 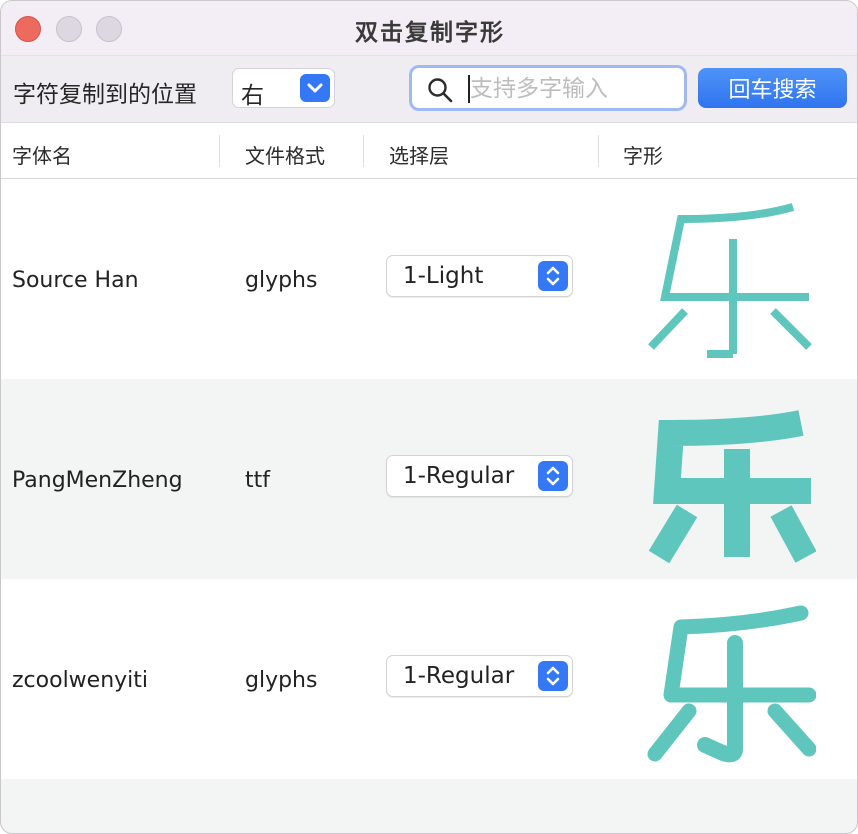 What do you see at coordinates (430, 33) in the screenshot?
I see `window-title: 双击复制字形` at bounding box center [430, 33].